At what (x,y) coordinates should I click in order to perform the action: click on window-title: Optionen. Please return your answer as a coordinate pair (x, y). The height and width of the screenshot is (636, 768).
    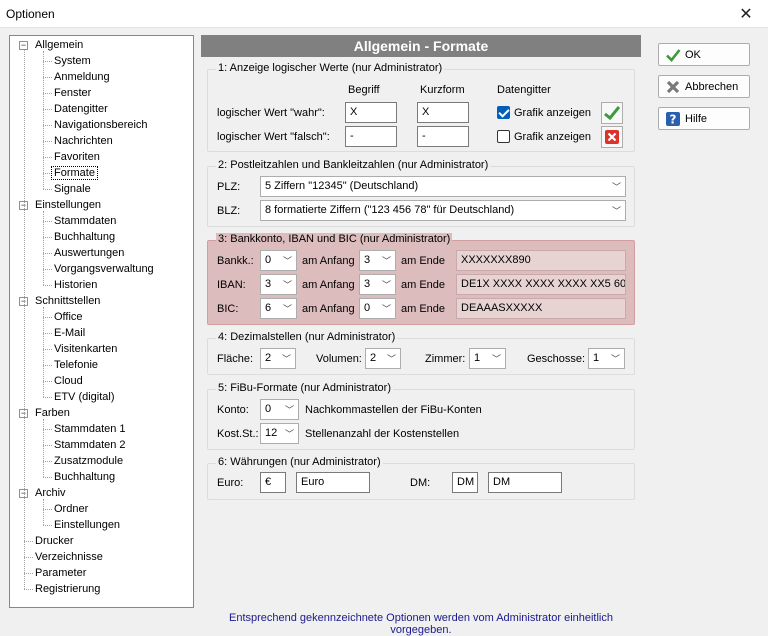
    Looking at the image, I should click on (30, 14).